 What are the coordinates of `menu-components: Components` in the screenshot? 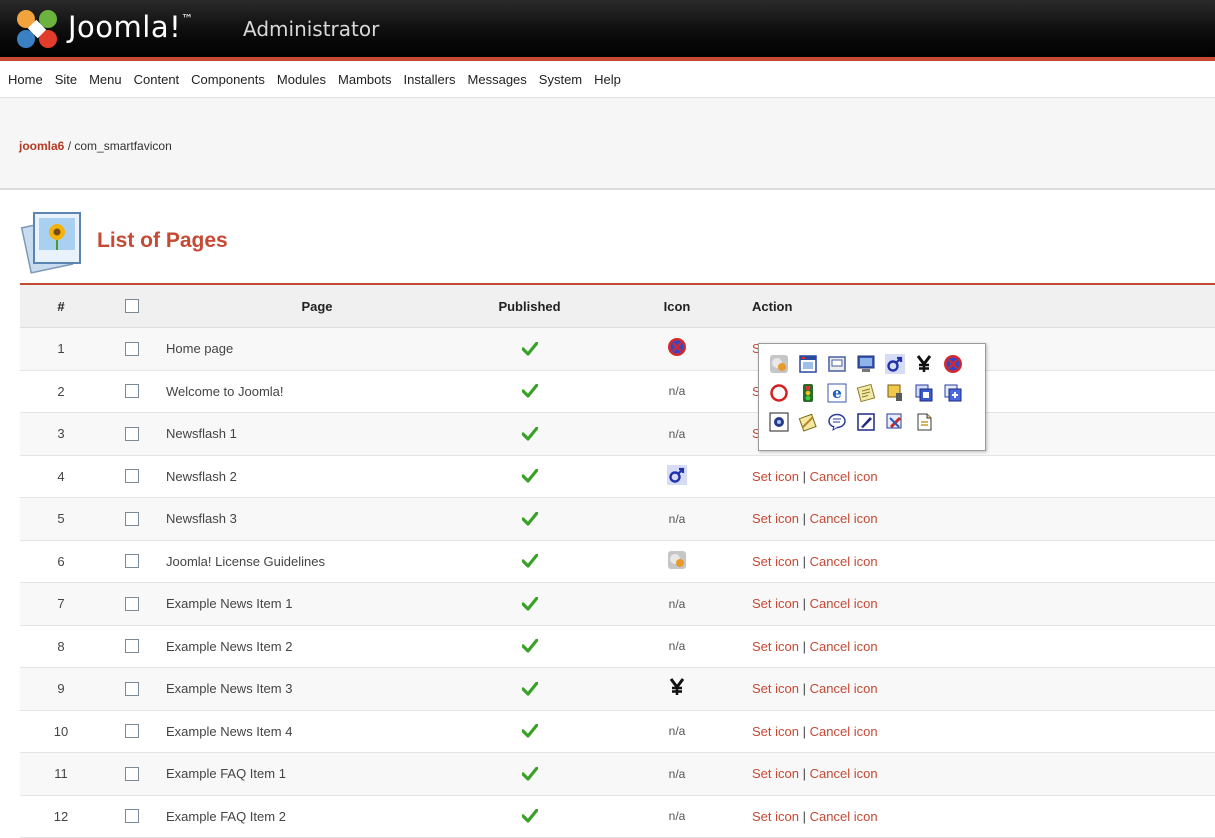 It's located at (228, 79).